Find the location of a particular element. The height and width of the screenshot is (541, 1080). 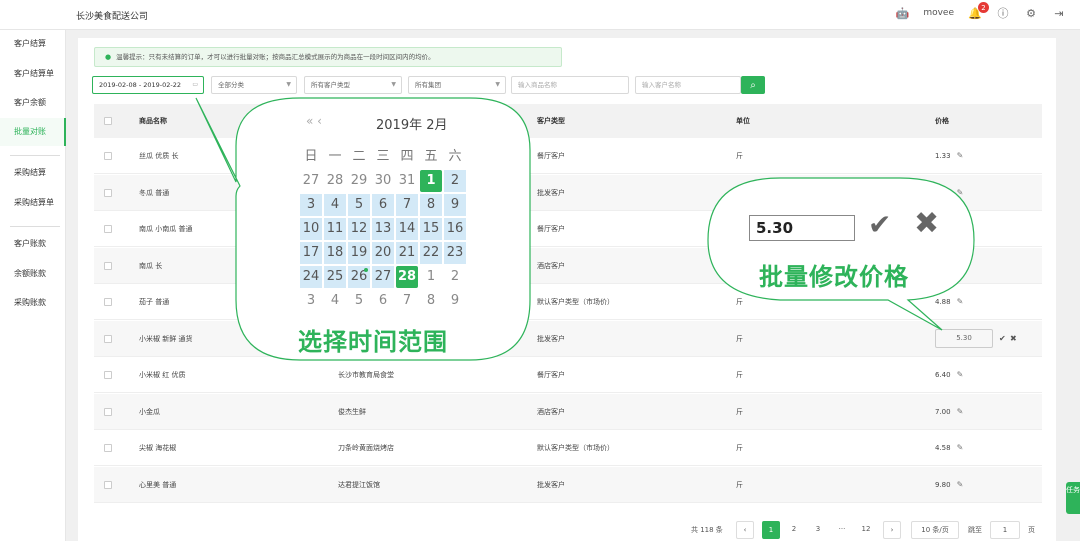

calendar-weekday: 三 is located at coordinates (383, 156).